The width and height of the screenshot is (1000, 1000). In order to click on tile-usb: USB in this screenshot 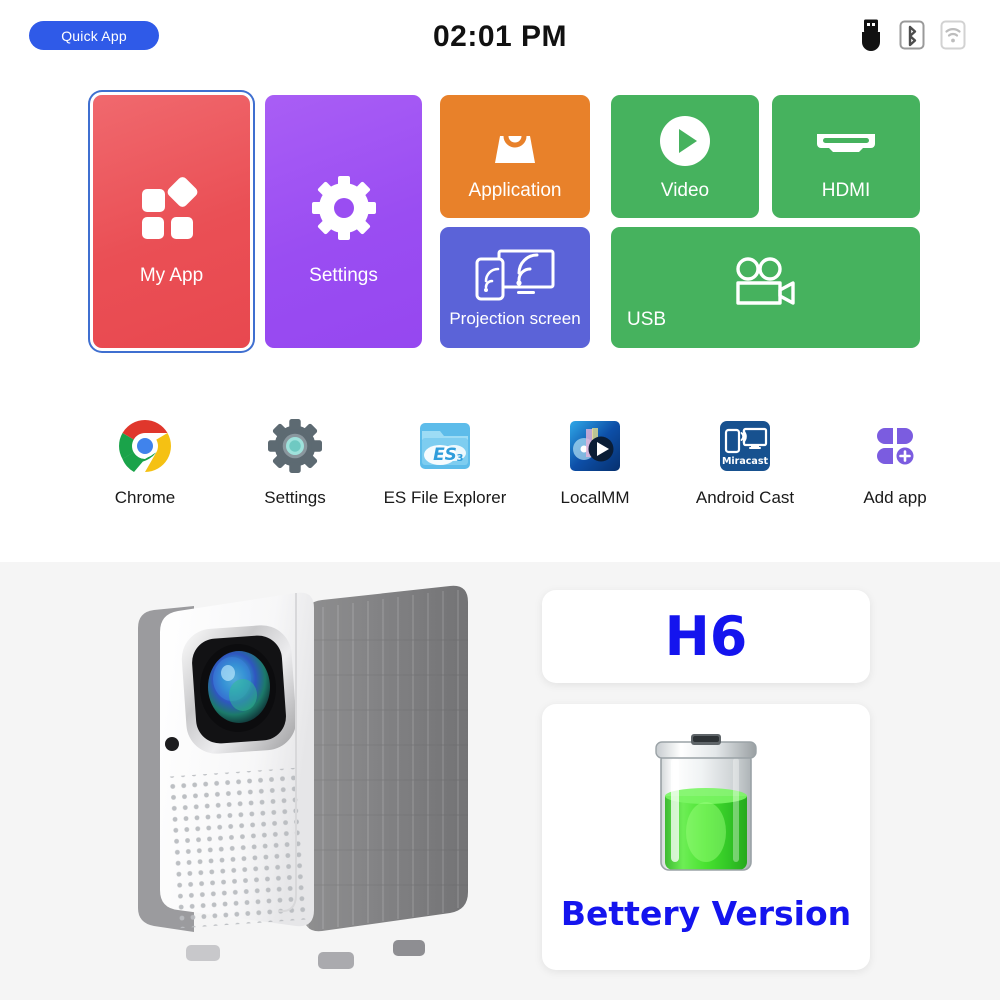, I will do `click(765, 287)`.